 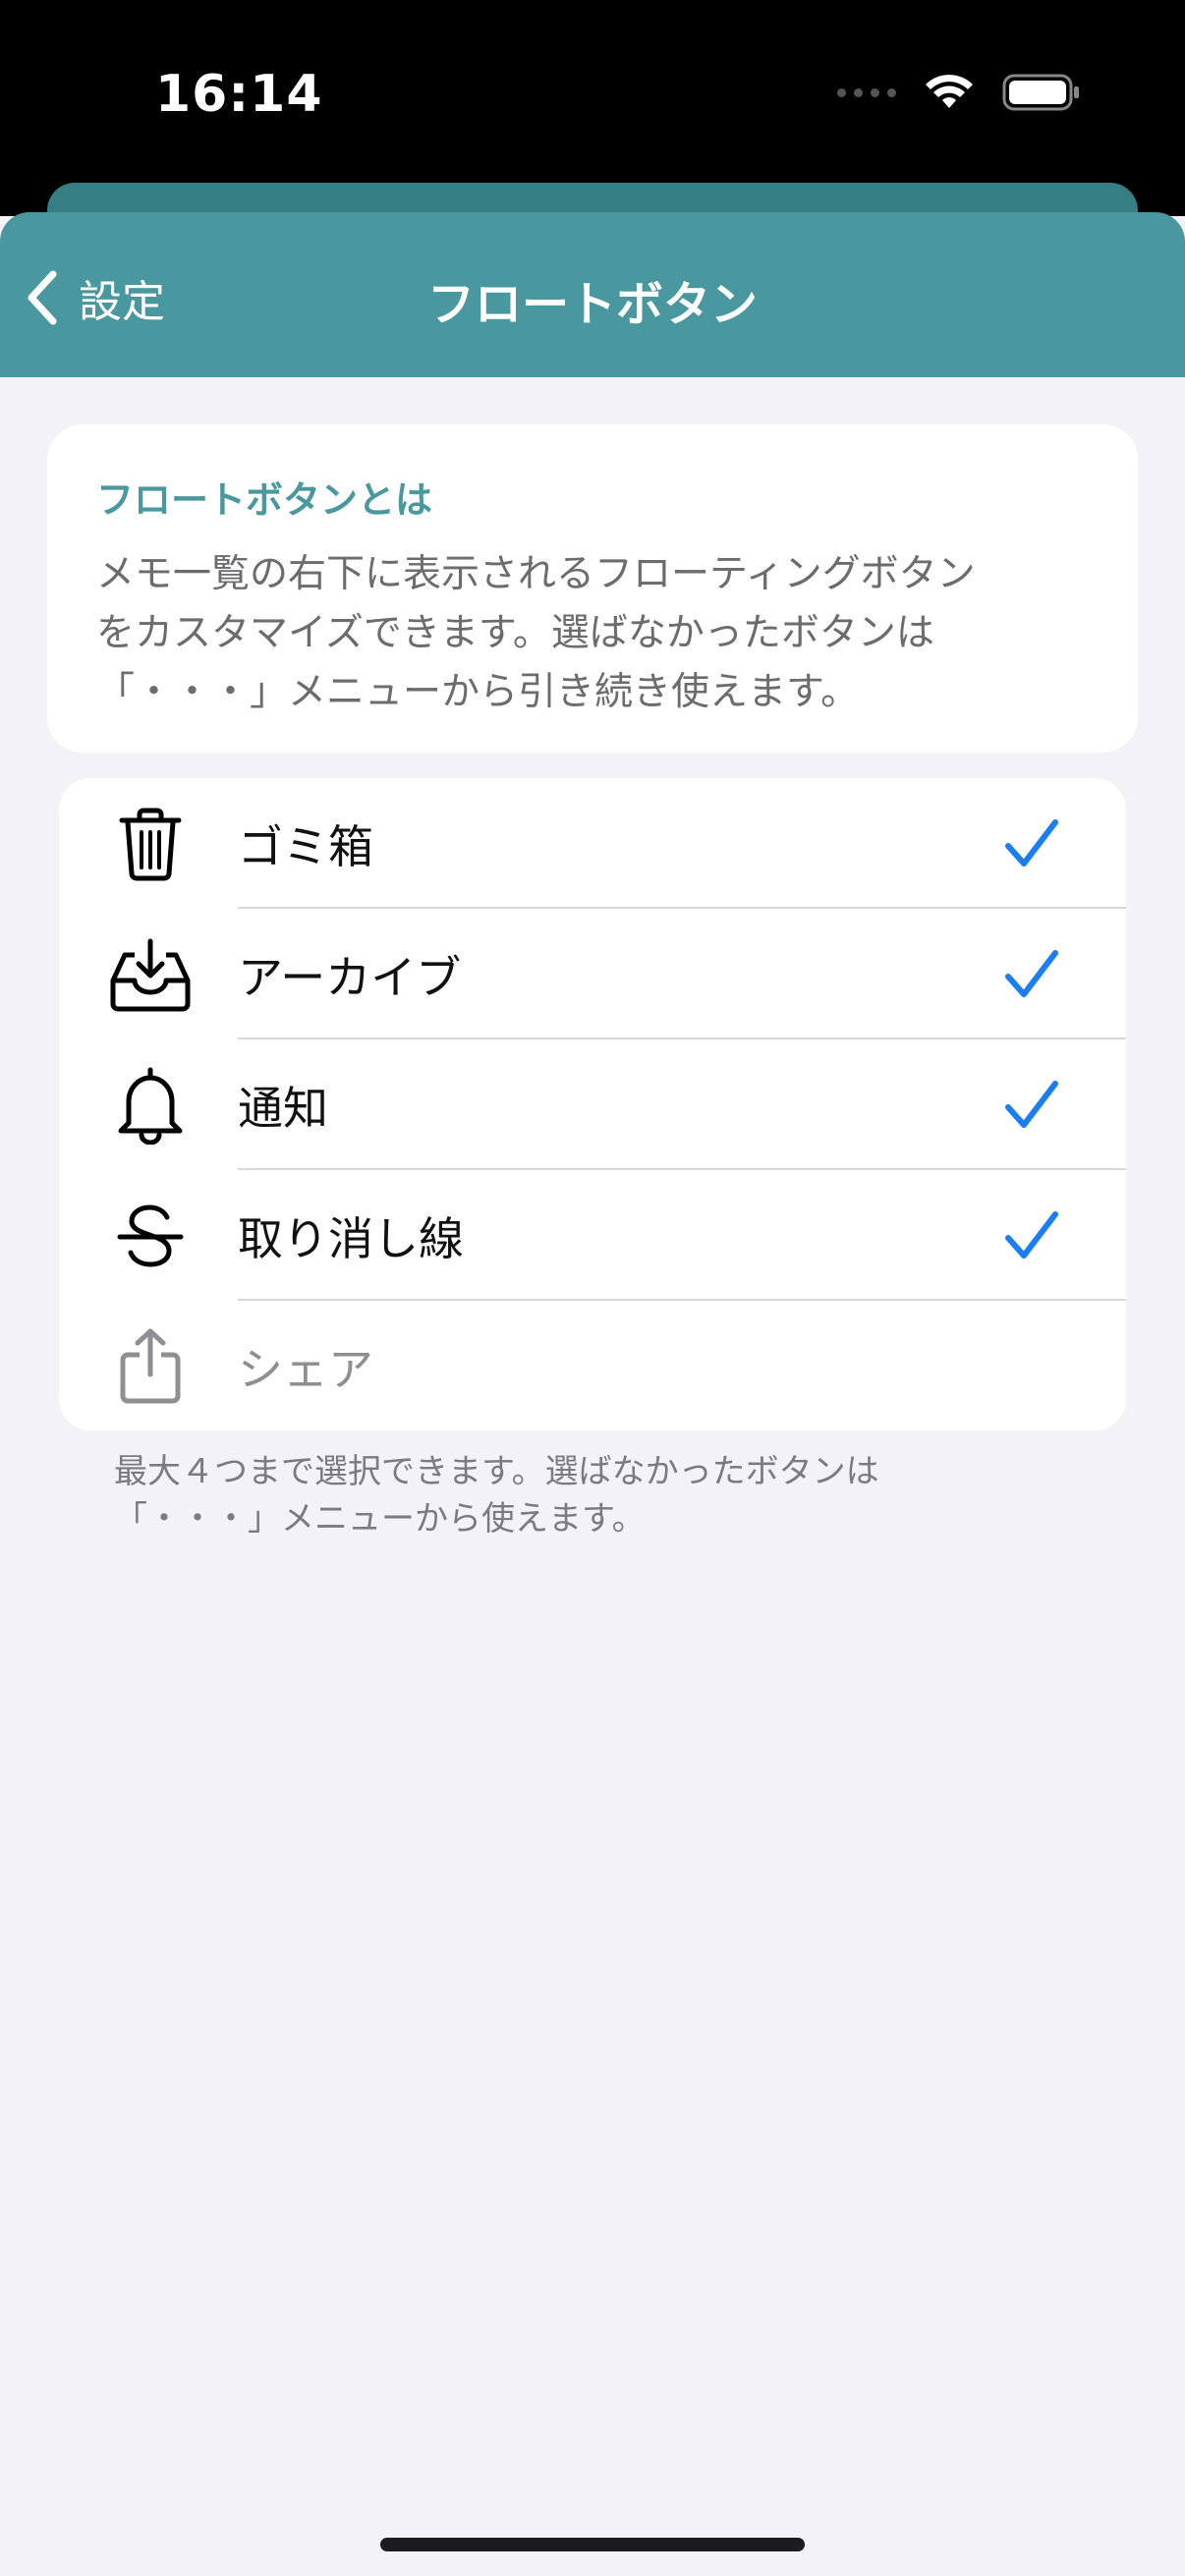 I want to click on option-row-archive: アーカイブ, so click(x=592, y=974).